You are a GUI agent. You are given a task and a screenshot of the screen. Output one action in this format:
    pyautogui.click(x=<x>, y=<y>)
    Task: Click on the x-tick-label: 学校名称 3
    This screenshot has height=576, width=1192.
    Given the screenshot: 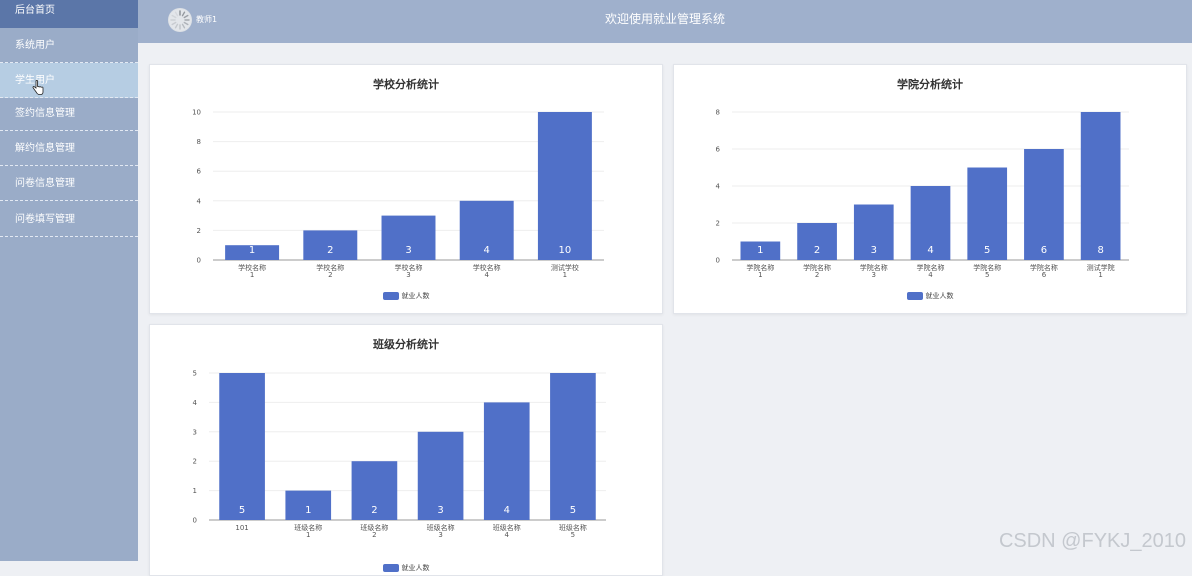 What is the action you would take?
    pyautogui.click(x=409, y=271)
    